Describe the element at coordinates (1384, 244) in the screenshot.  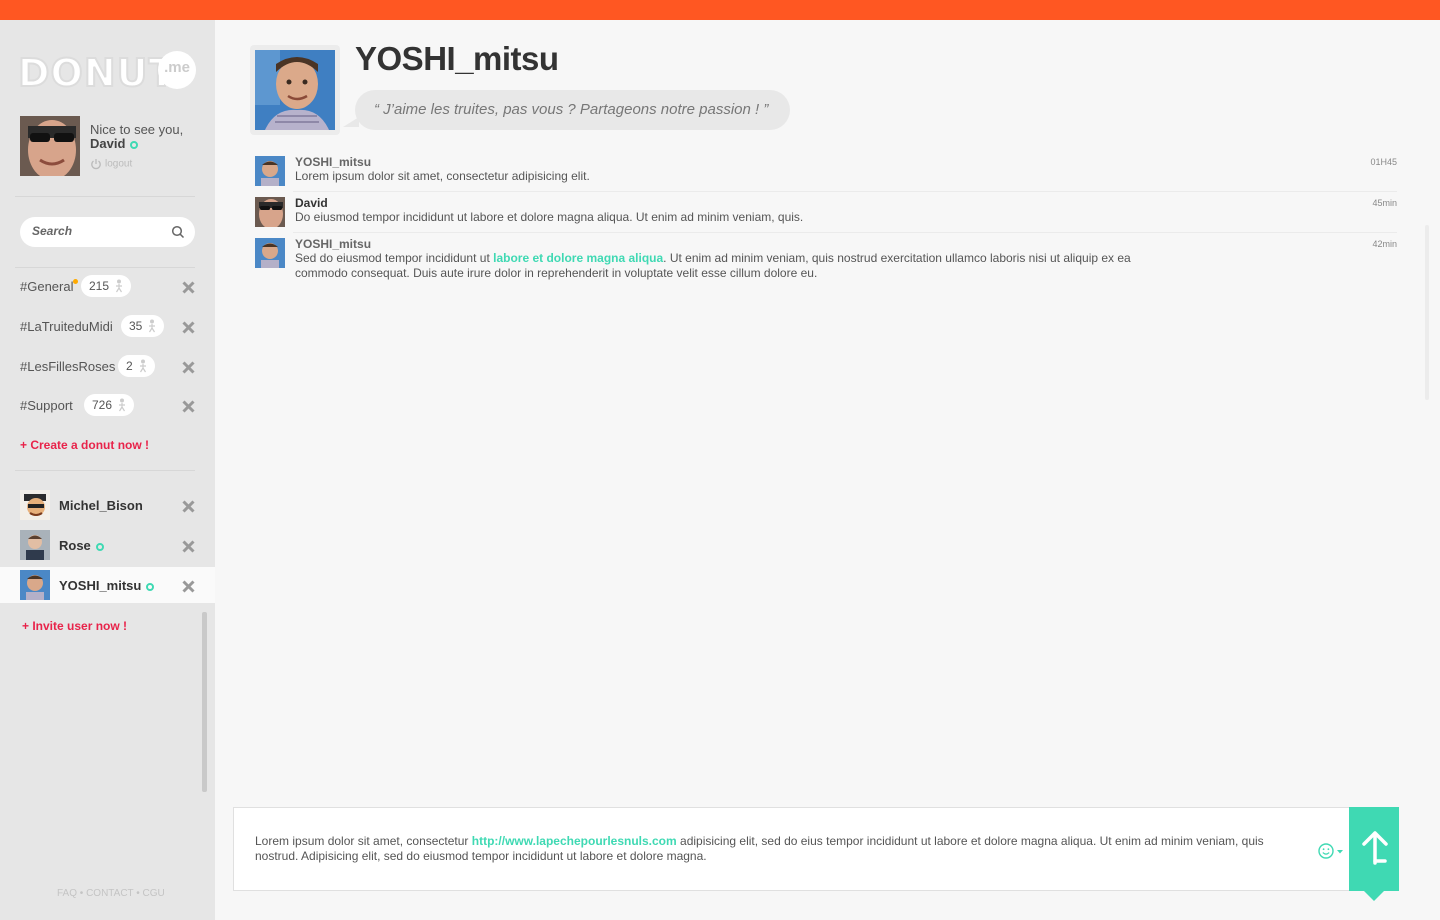
I see `message-time: 42min` at that location.